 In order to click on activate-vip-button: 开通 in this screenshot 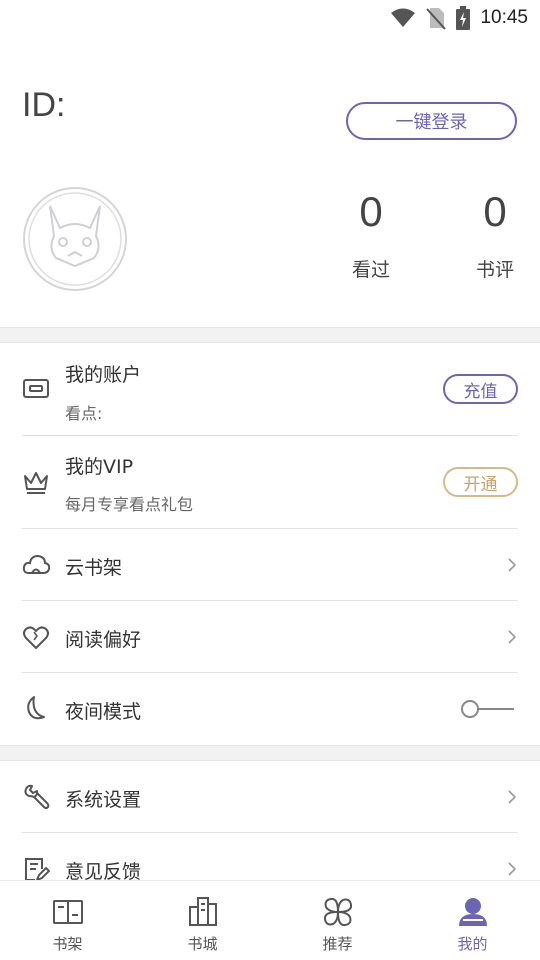, I will do `click(480, 482)`.